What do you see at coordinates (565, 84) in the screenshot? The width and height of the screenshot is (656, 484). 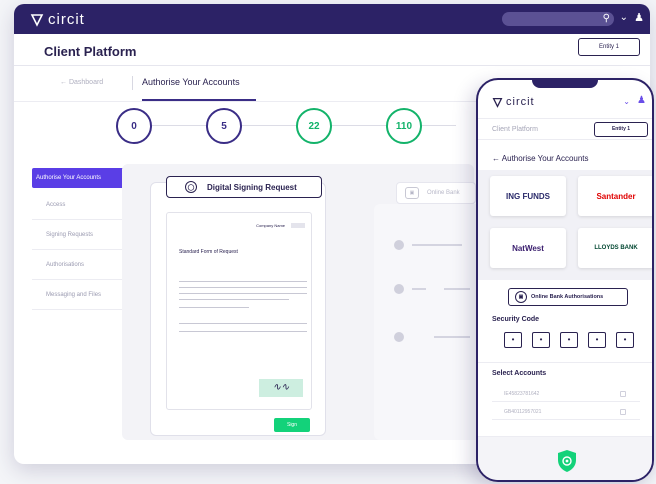 I see `phone-notch` at bounding box center [565, 84].